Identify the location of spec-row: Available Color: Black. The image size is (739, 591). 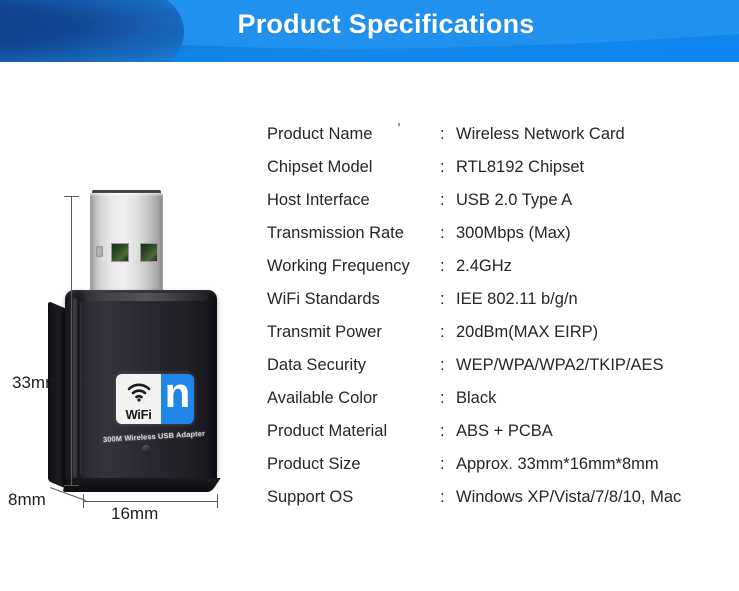
(502, 398).